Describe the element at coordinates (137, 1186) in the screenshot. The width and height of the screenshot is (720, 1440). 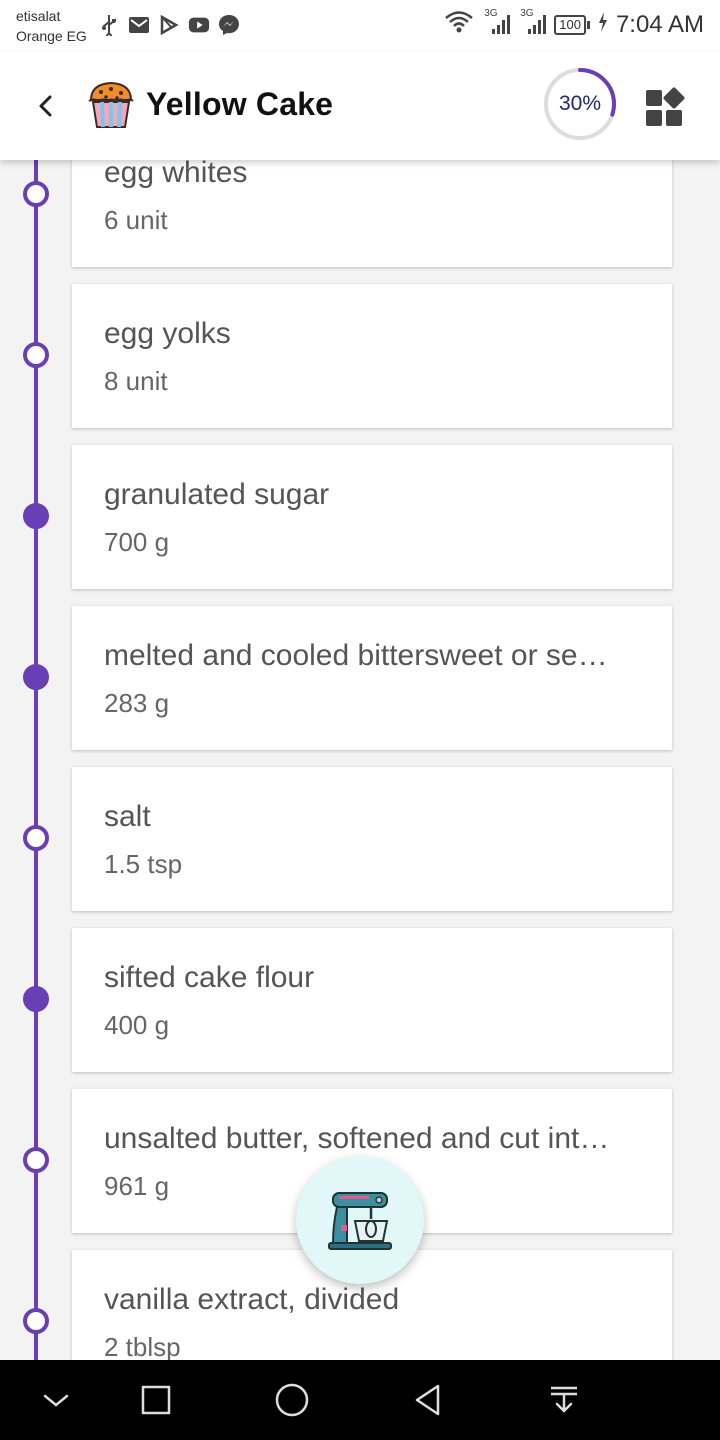
I see `ingredient-quantity: 961 g` at that location.